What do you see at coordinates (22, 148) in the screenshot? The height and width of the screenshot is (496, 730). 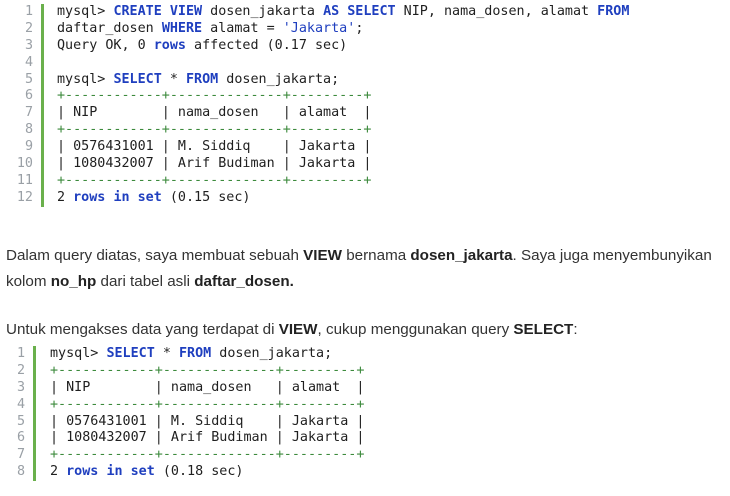 I see `line-number: 9` at bounding box center [22, 148].